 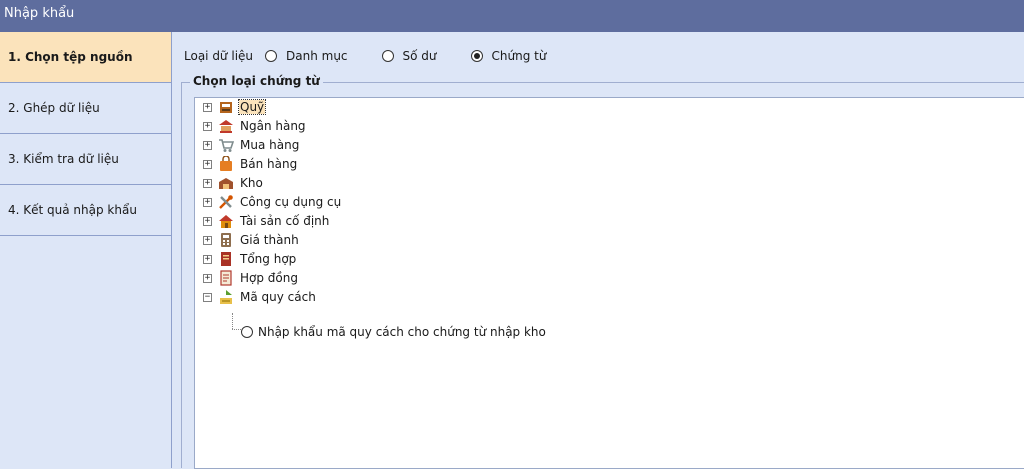 What do you see at coordinates (226, 240) in the screenshot?
I see `price-calculator-icon` at bounding box center [226, 240].